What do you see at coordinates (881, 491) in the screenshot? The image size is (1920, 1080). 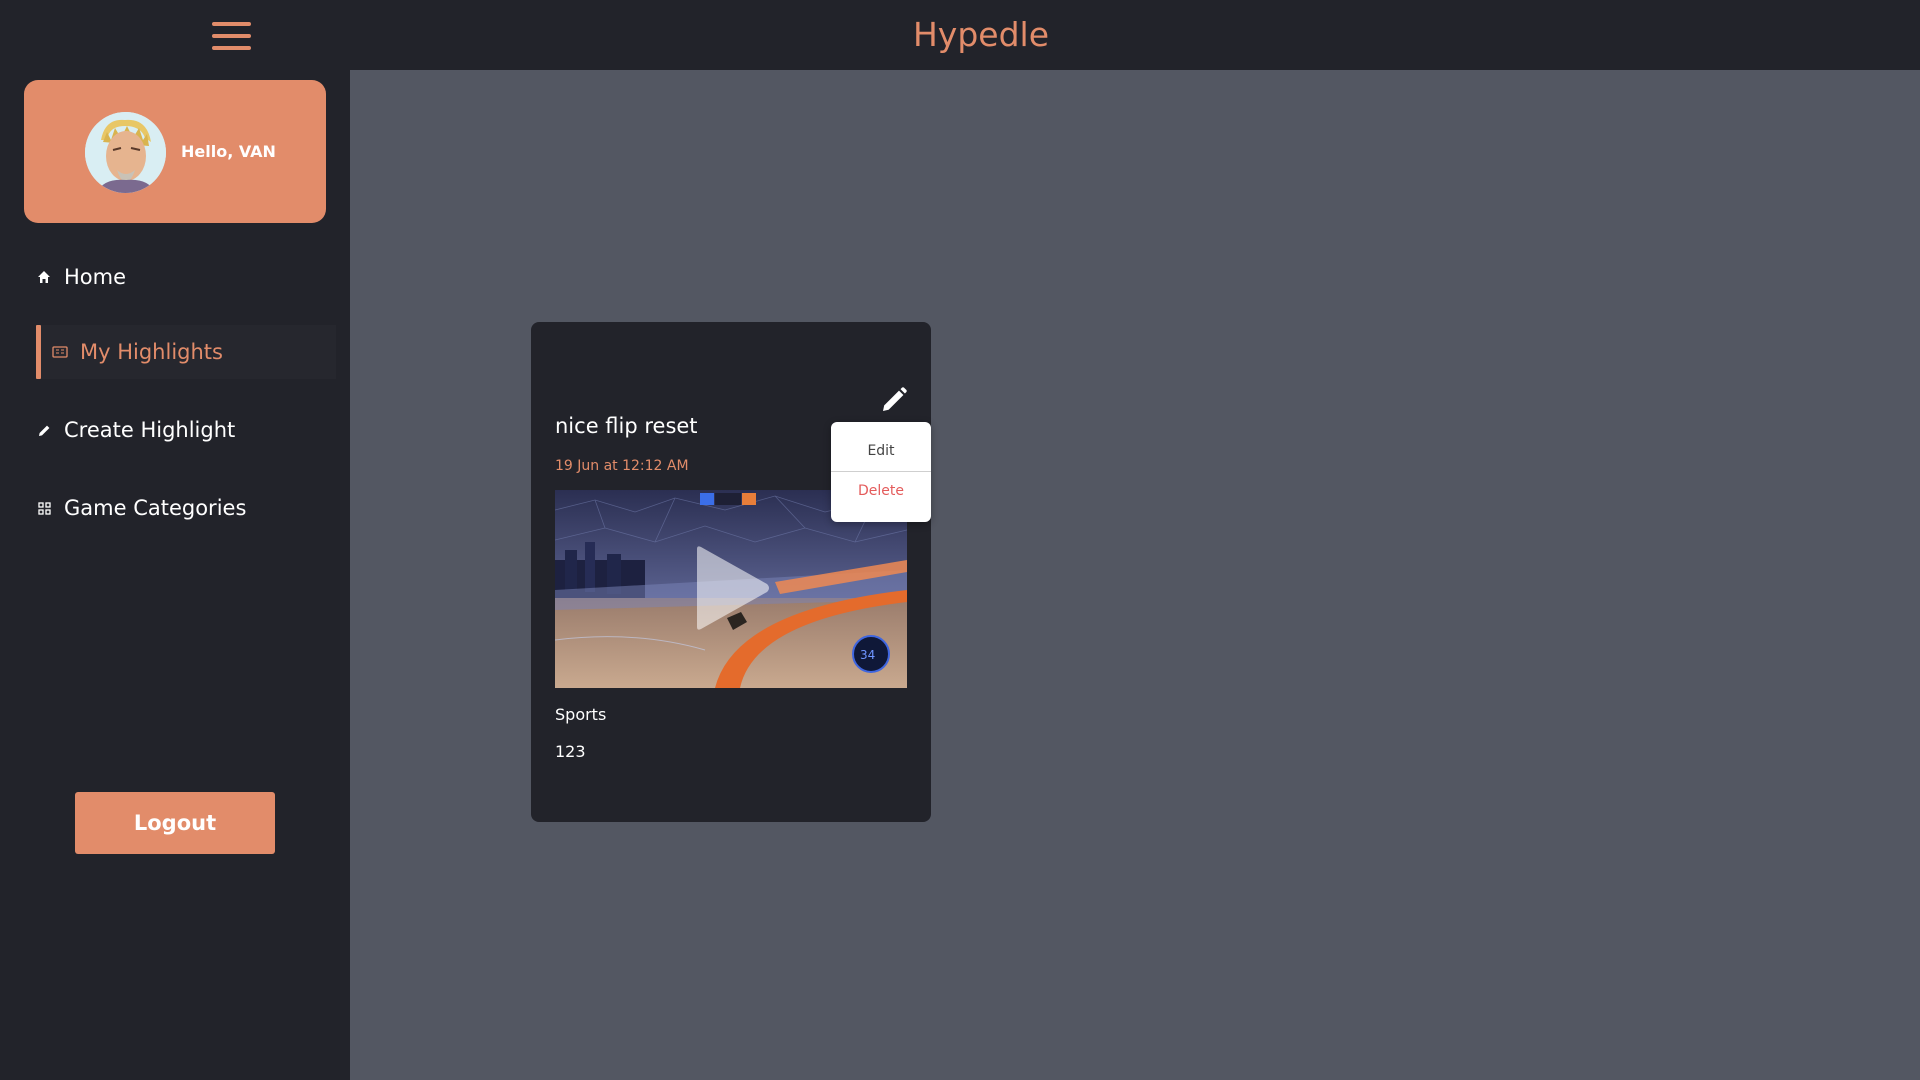 I see `delete-option: Delete` at bounding box center [881, 491].